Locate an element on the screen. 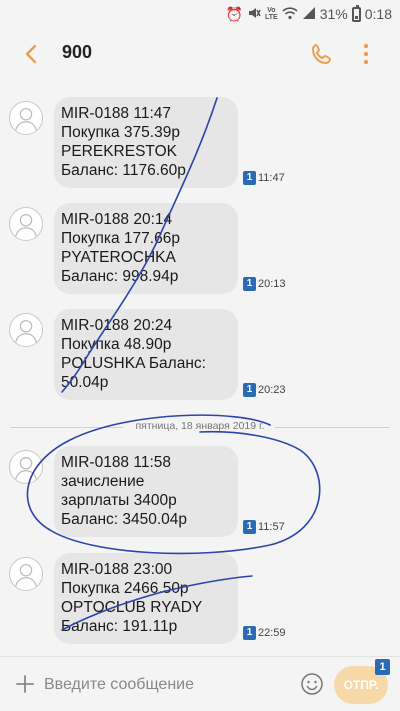 This screenshot has width=400, height=711. message-line: Баланс: 998.94р is located at coordinates (120, 276).